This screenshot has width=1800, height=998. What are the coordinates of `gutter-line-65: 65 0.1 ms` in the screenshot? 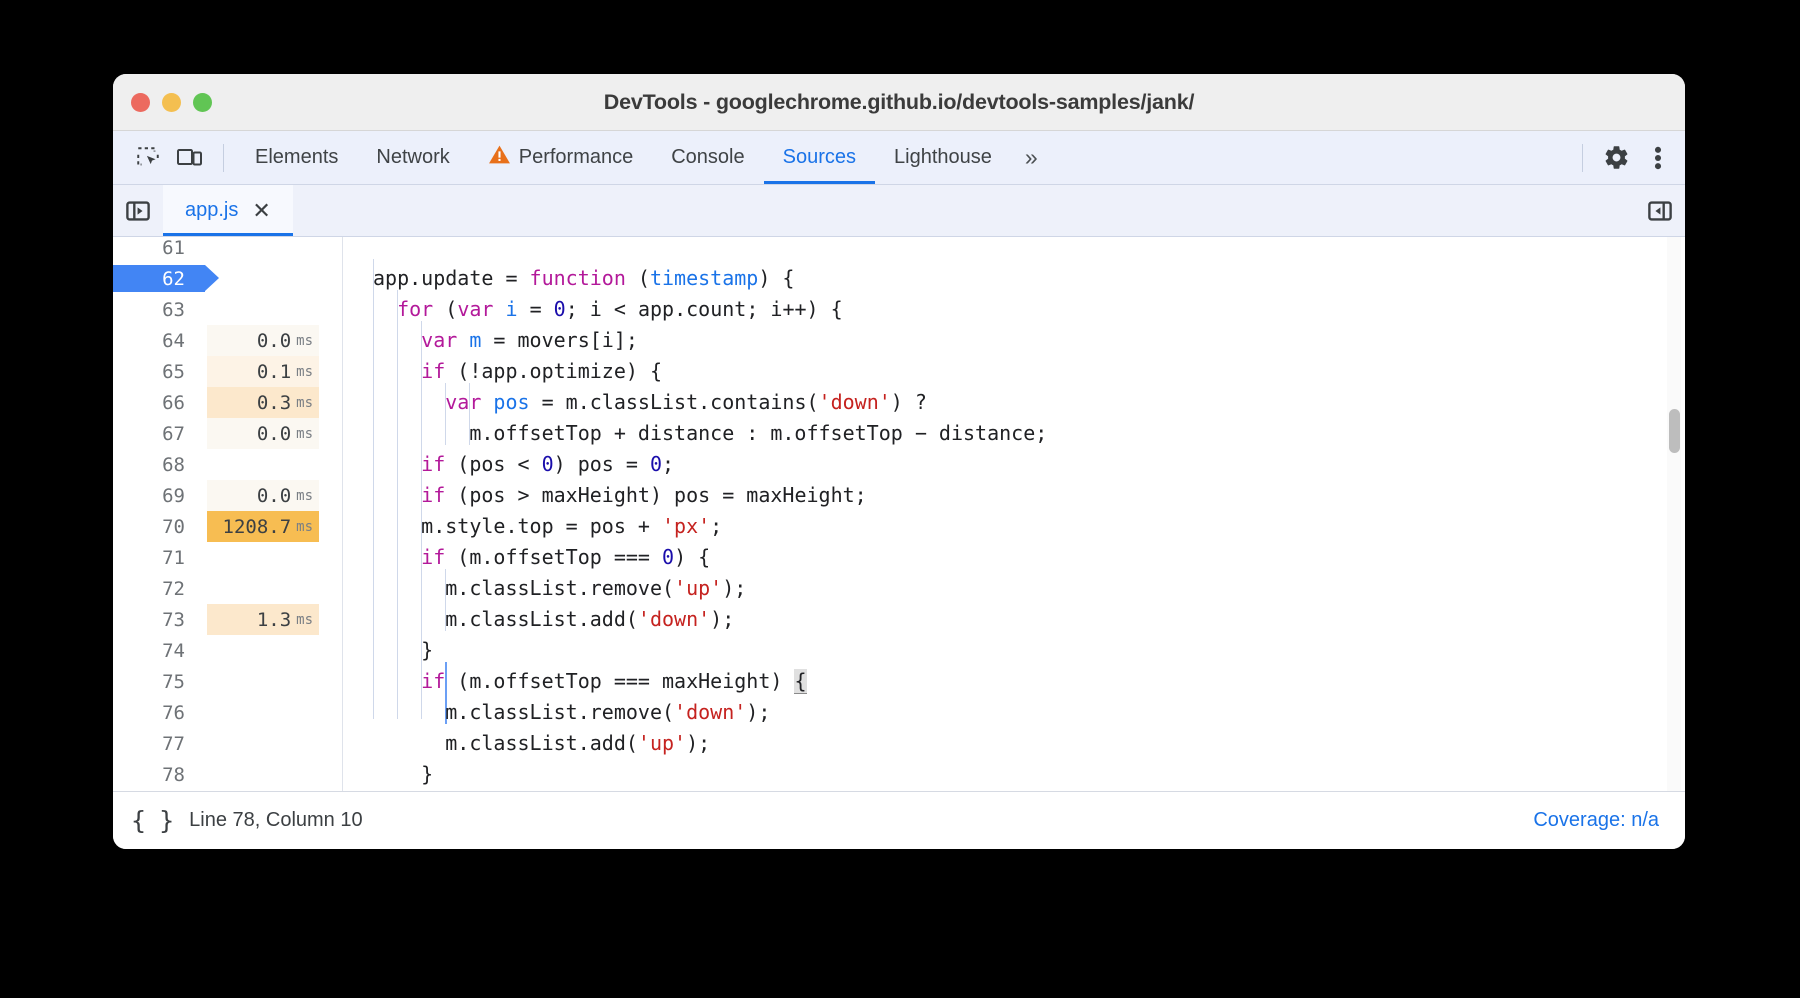 It's located at (227, 371).